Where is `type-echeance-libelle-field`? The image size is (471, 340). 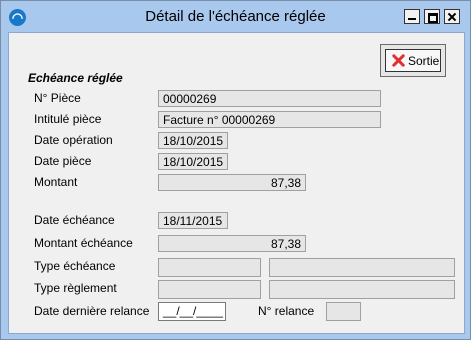 type-echeance-libelle-field is located at coordinates (362, 267).